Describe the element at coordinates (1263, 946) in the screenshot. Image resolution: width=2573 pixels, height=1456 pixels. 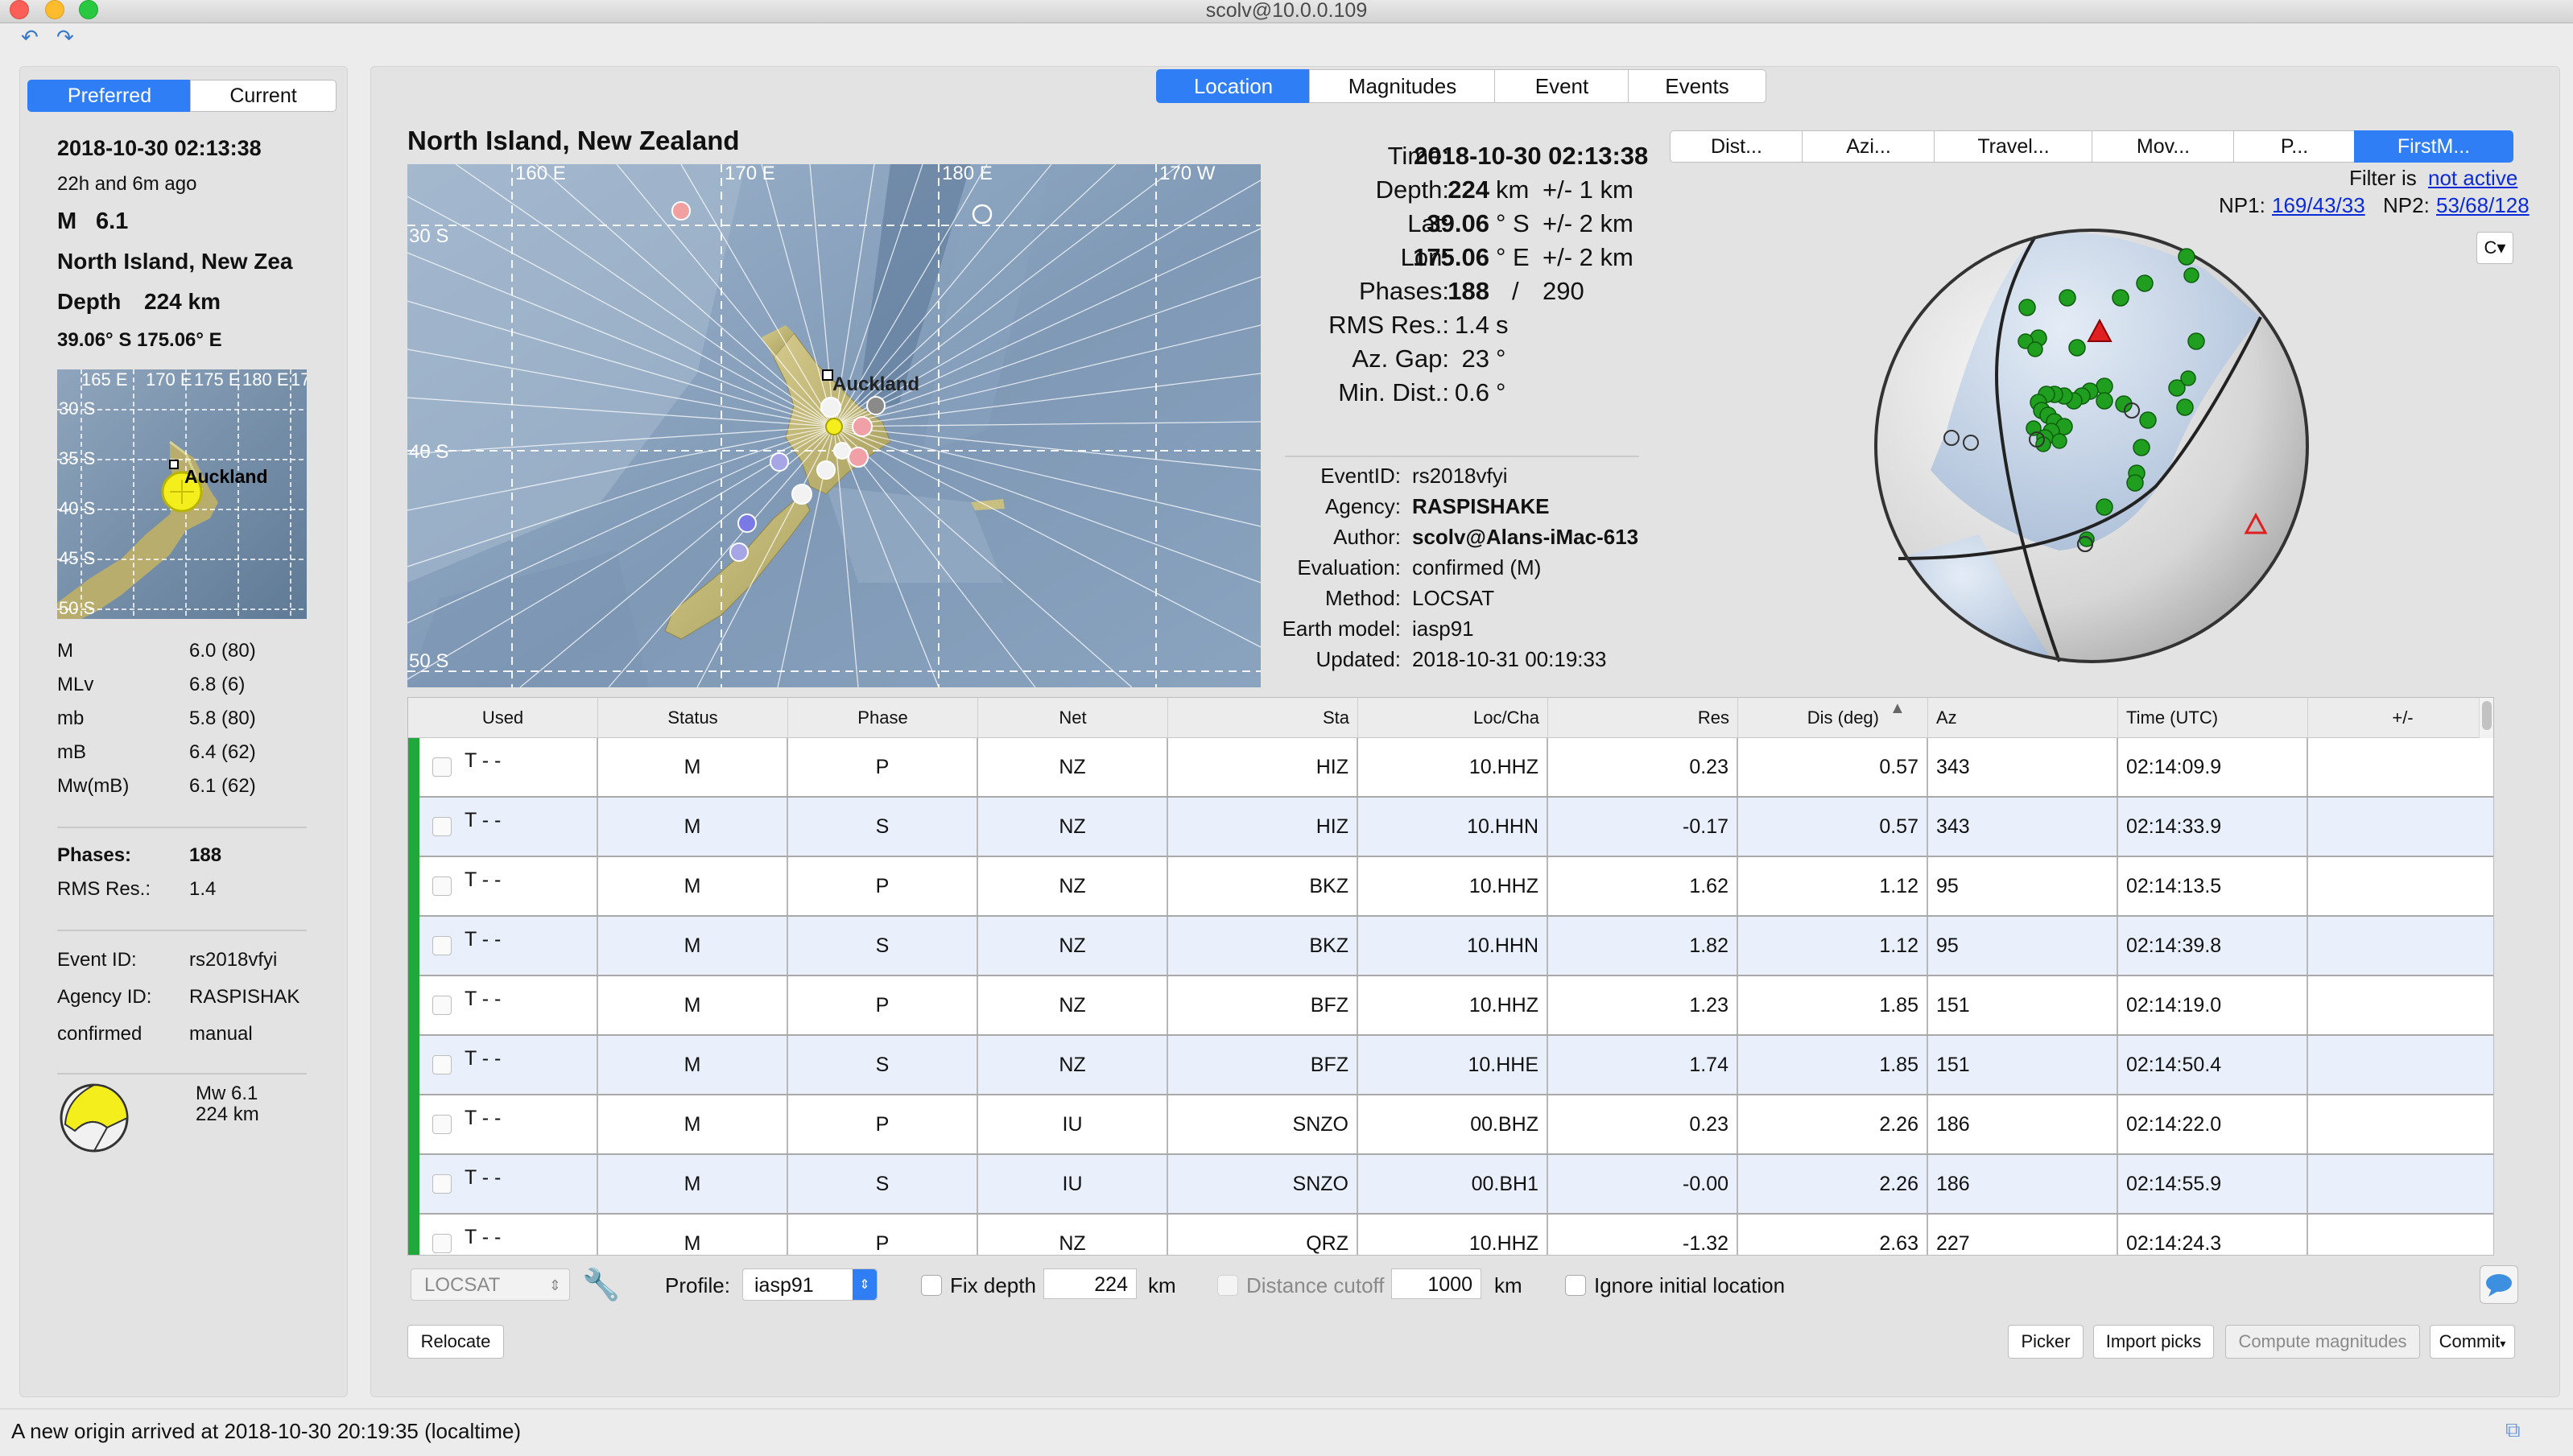
I see `sta-cell: BKZ` at that location.